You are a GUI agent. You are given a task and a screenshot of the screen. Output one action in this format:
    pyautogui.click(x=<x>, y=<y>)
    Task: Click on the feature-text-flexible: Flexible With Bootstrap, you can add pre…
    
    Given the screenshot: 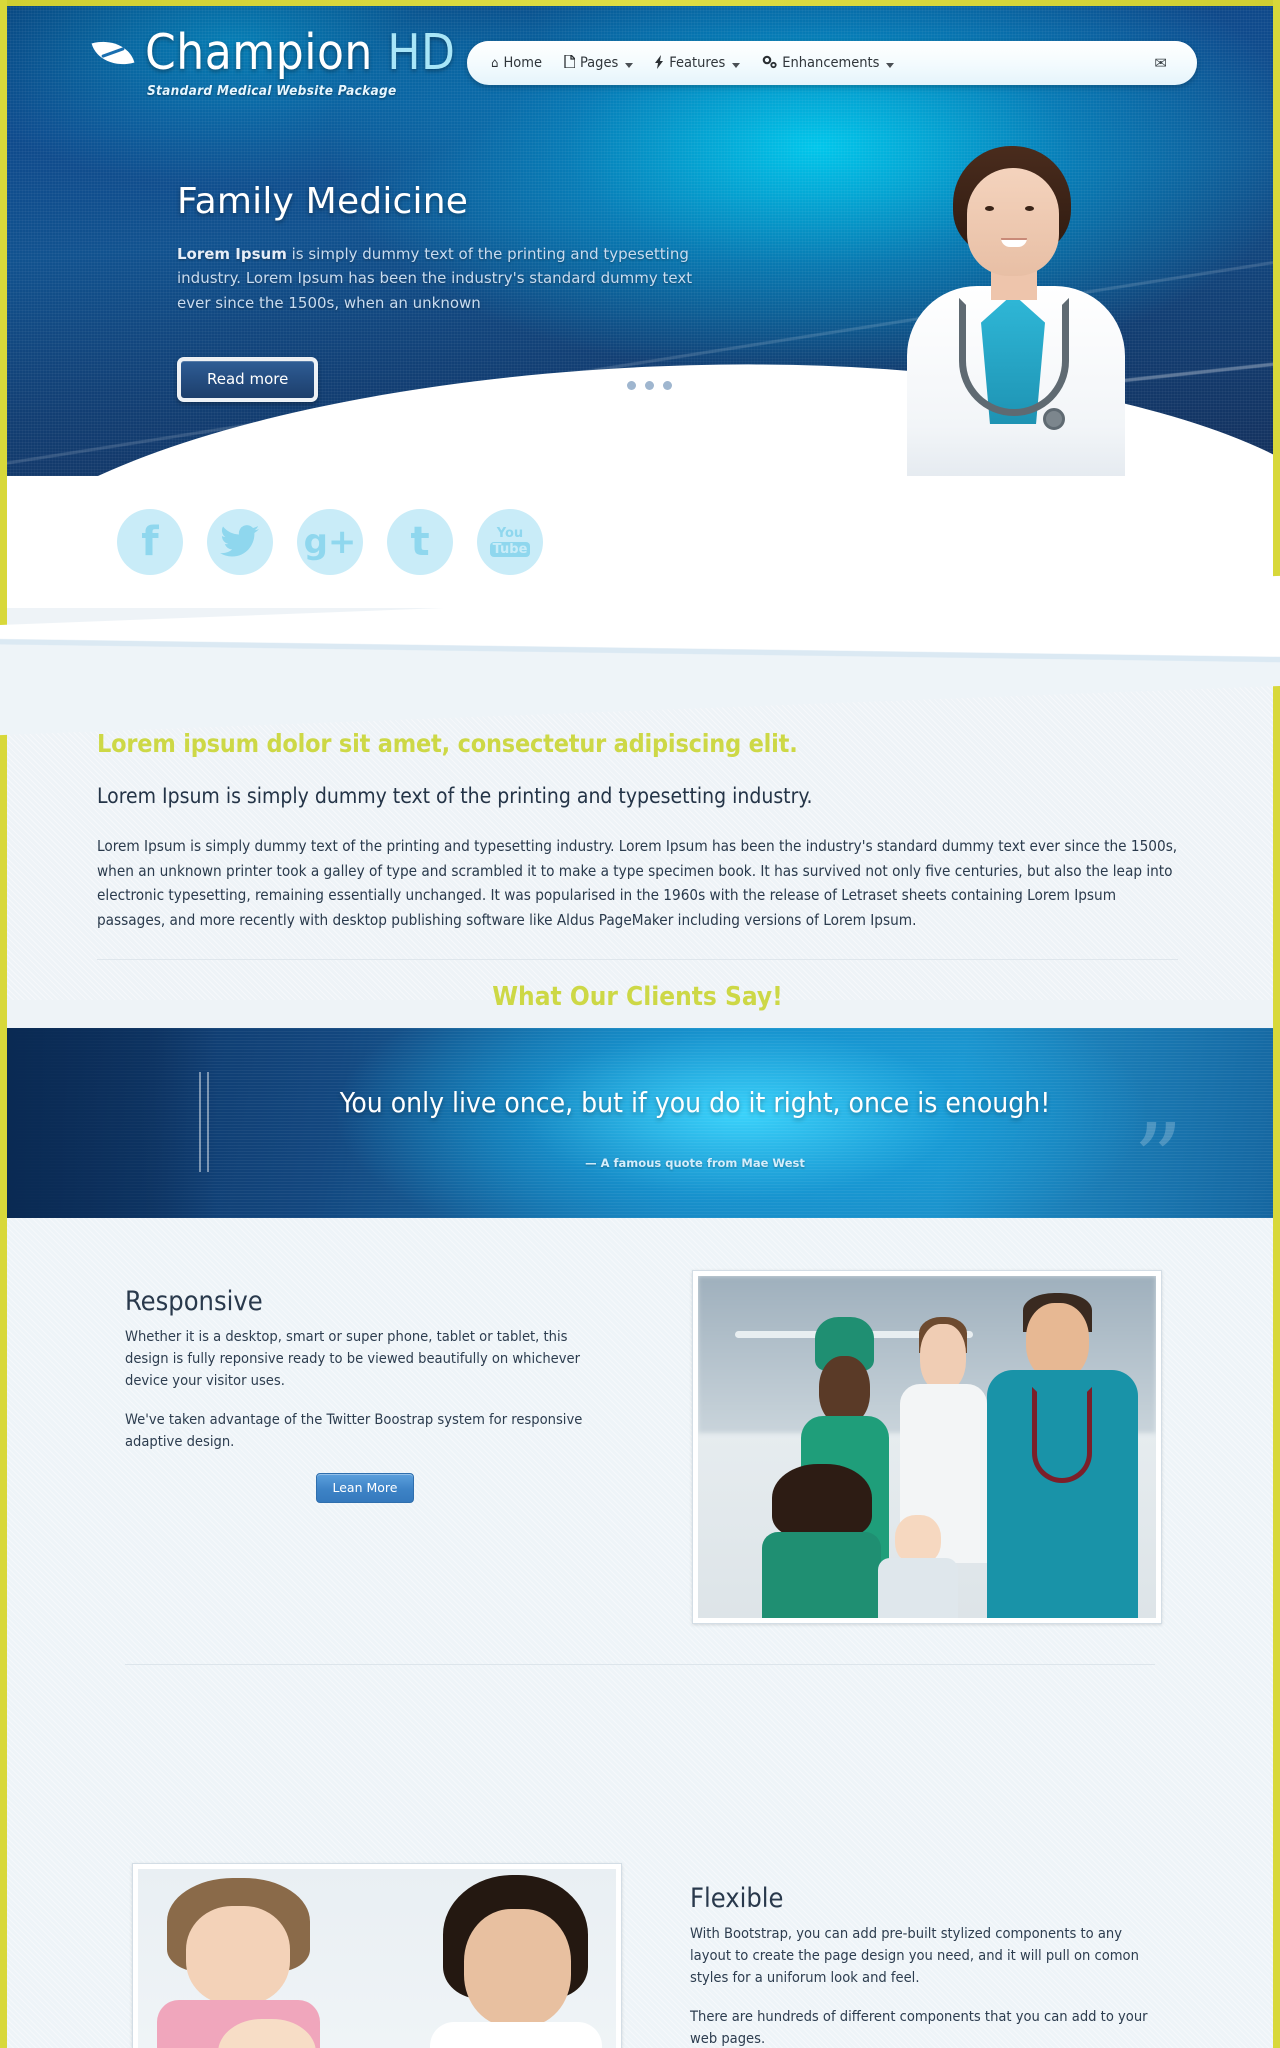 What is the action you would take?
    pyautogui.click(x=925, y=1965)
    